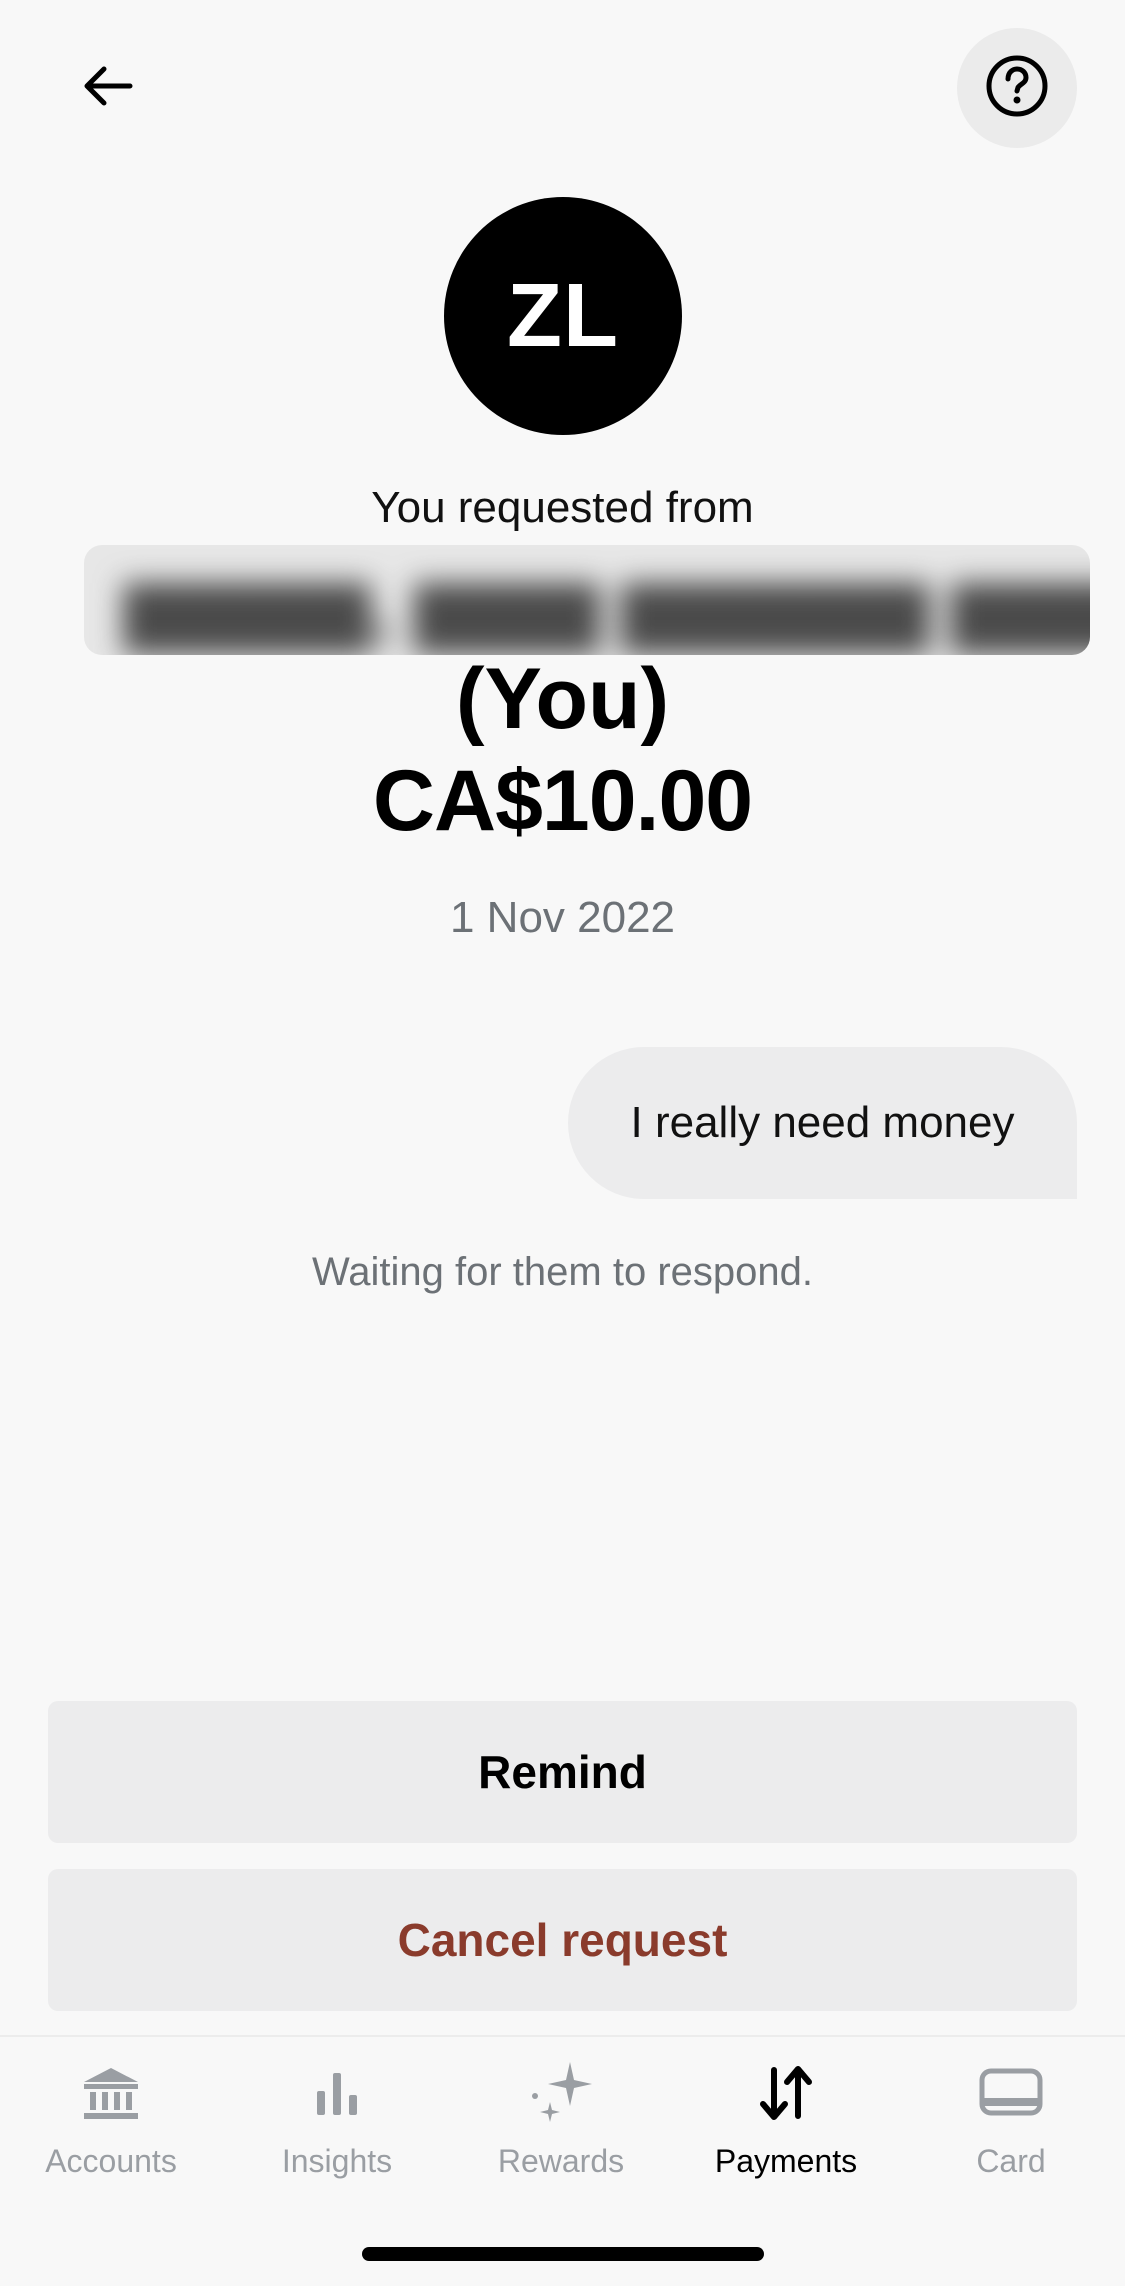 The height and width of the screenshot is (2286, 1125). What do you see at coordinates (1011, 2093) in the screenshot?
I see `card-icon` at bounding box center [1011, 2093].